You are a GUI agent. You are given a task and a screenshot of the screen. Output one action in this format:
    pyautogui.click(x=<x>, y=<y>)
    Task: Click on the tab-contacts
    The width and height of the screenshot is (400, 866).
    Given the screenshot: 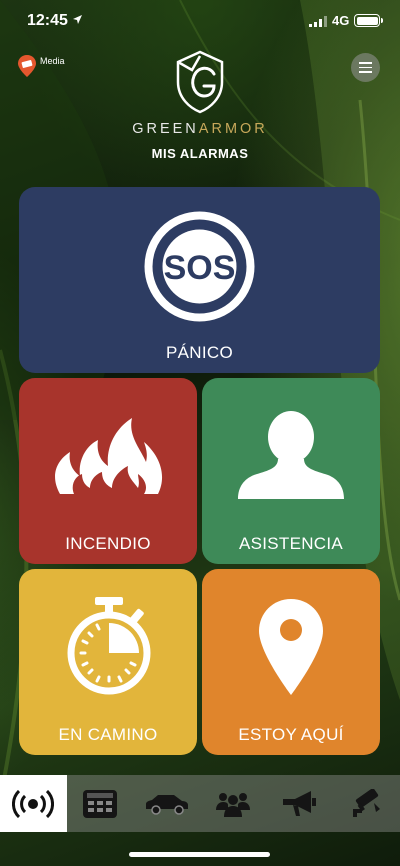 What is the action you would take?
    pyautogui.click(x=233, y=803)
    